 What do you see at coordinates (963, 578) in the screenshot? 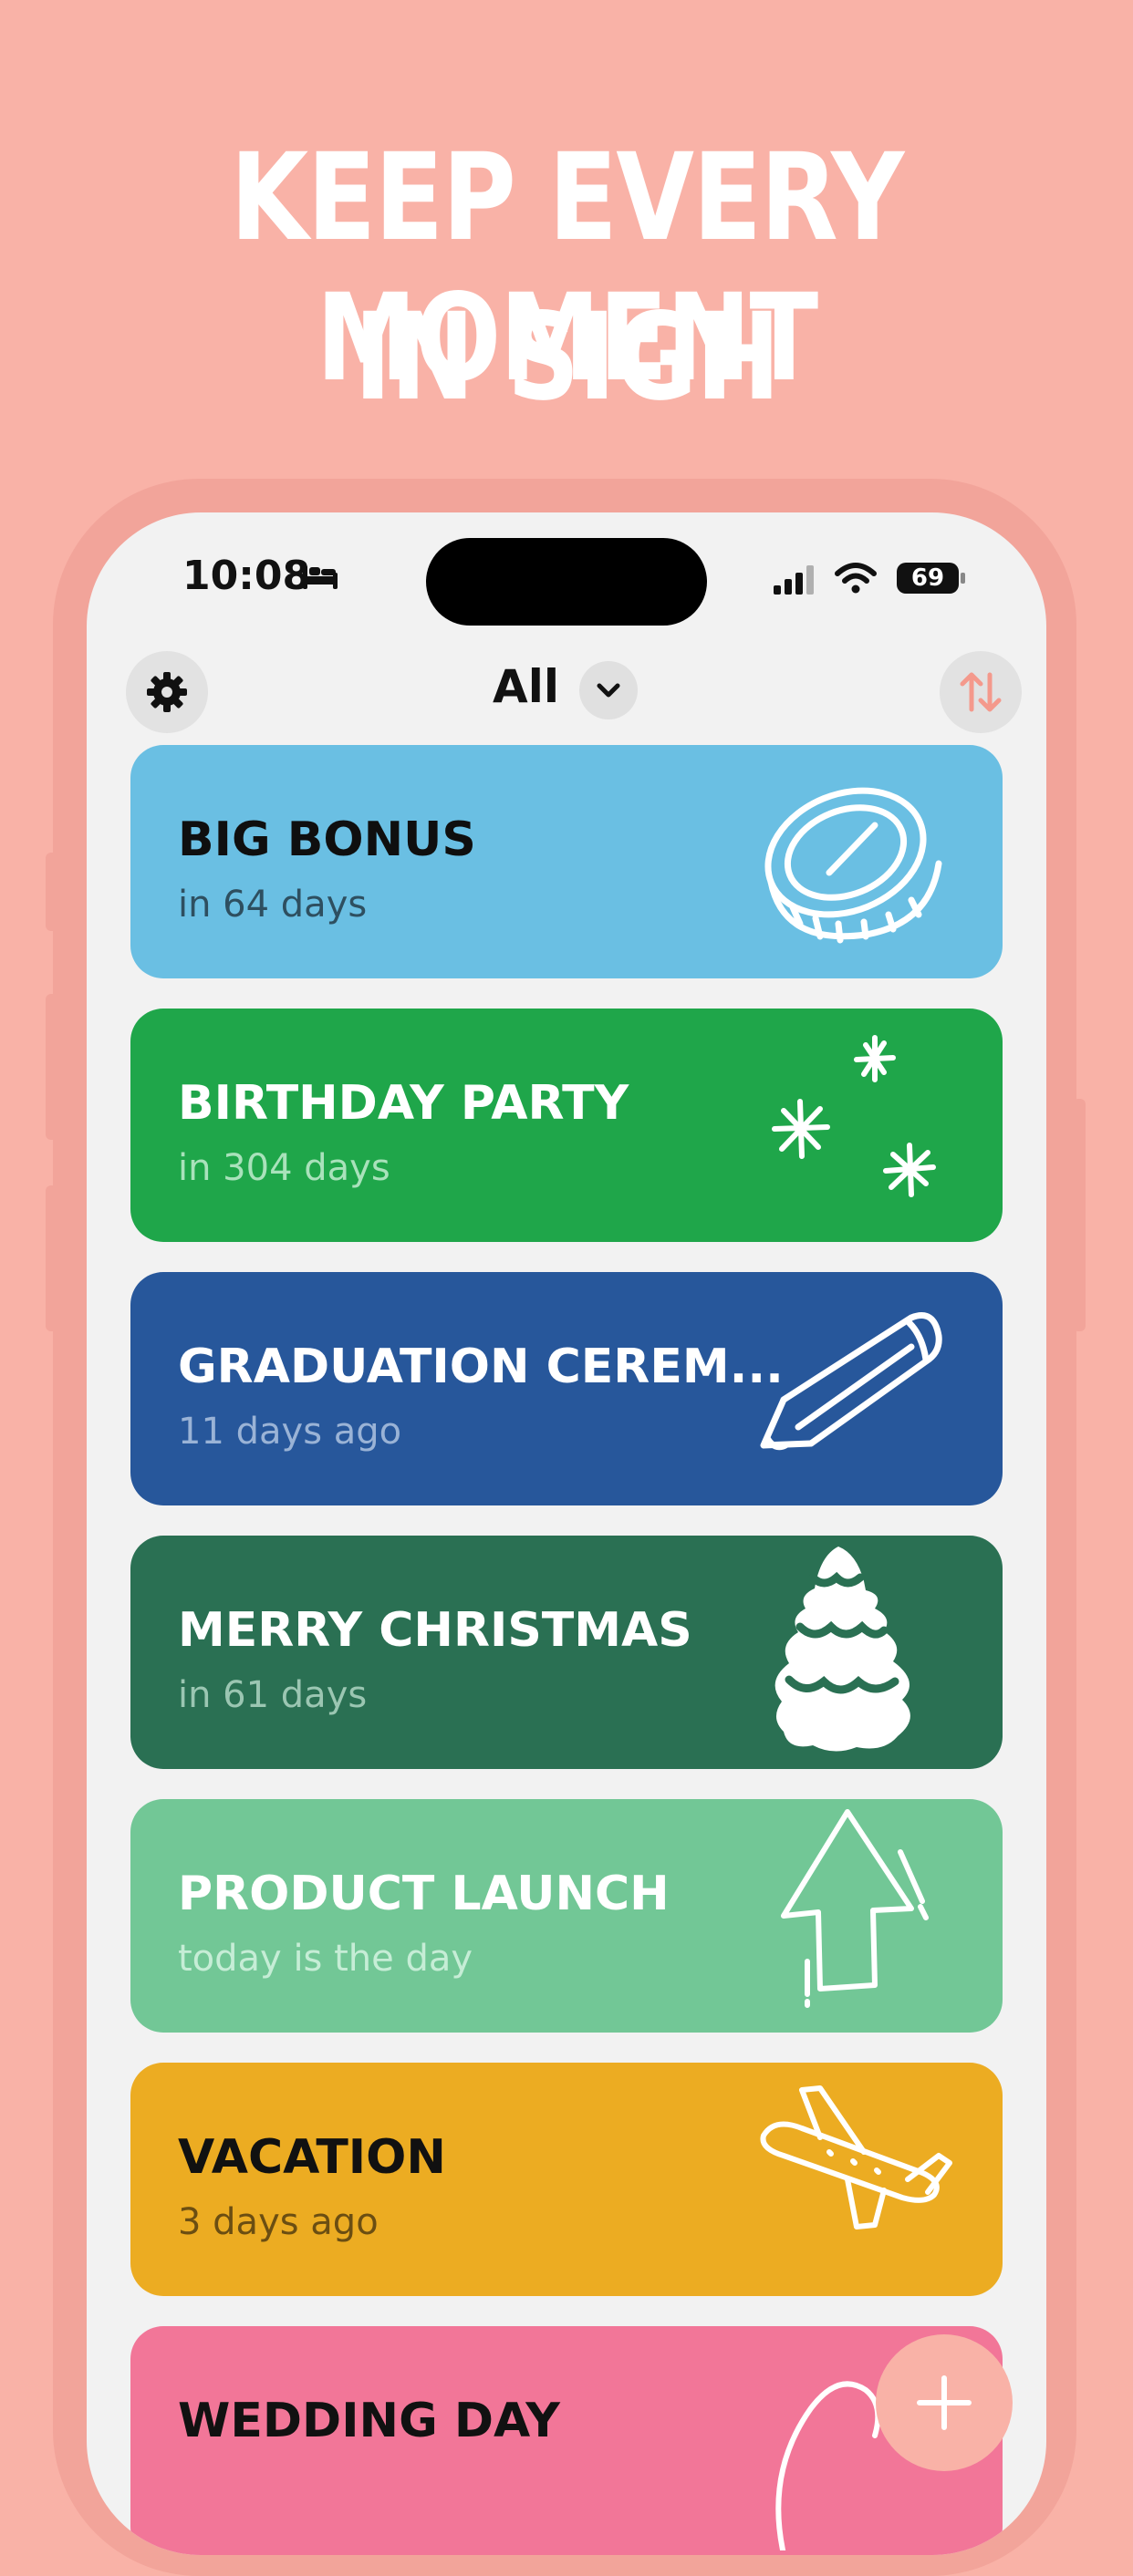
I see `battery-cap` at bounding box center [963, 578].